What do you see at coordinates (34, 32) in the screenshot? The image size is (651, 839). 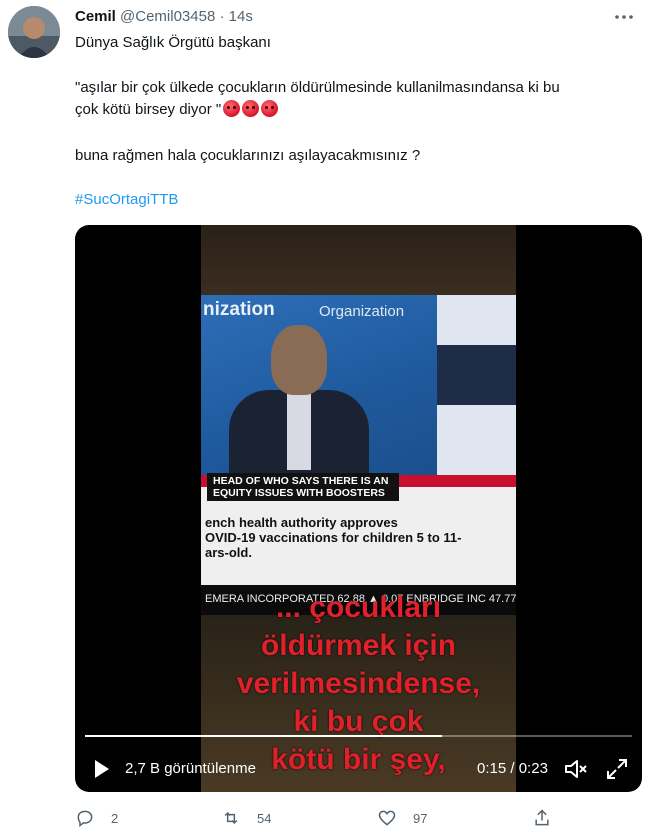 I see `avatar` at bounding box center [34, 32].